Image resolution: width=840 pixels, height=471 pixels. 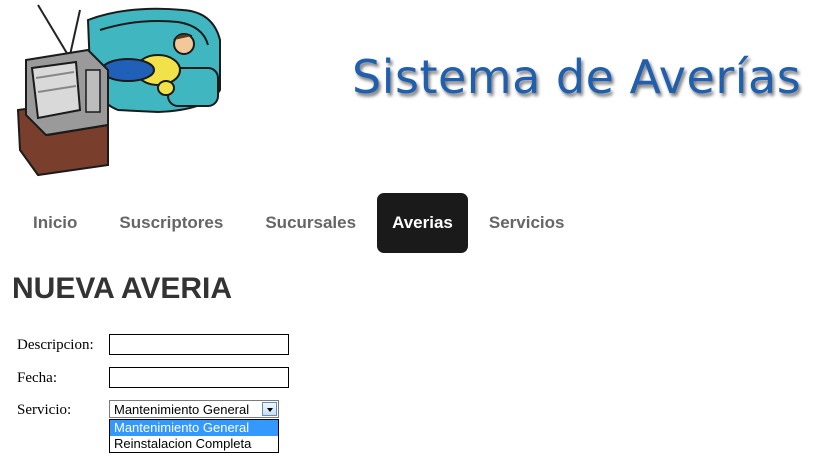 What do you see at coordinates (577, 77) in the screenshot?
I see `app-title: Sistema de Averías` at bounding box center [577, 77].